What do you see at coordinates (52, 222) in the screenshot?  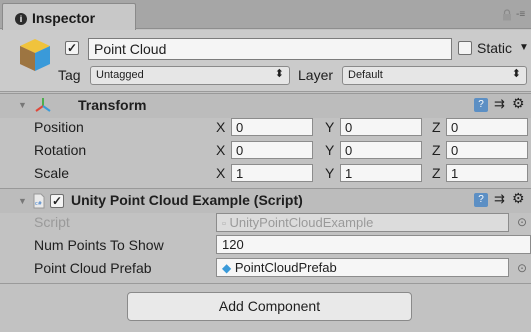 I see `script-label: Script` at bounding box center [52, 222].